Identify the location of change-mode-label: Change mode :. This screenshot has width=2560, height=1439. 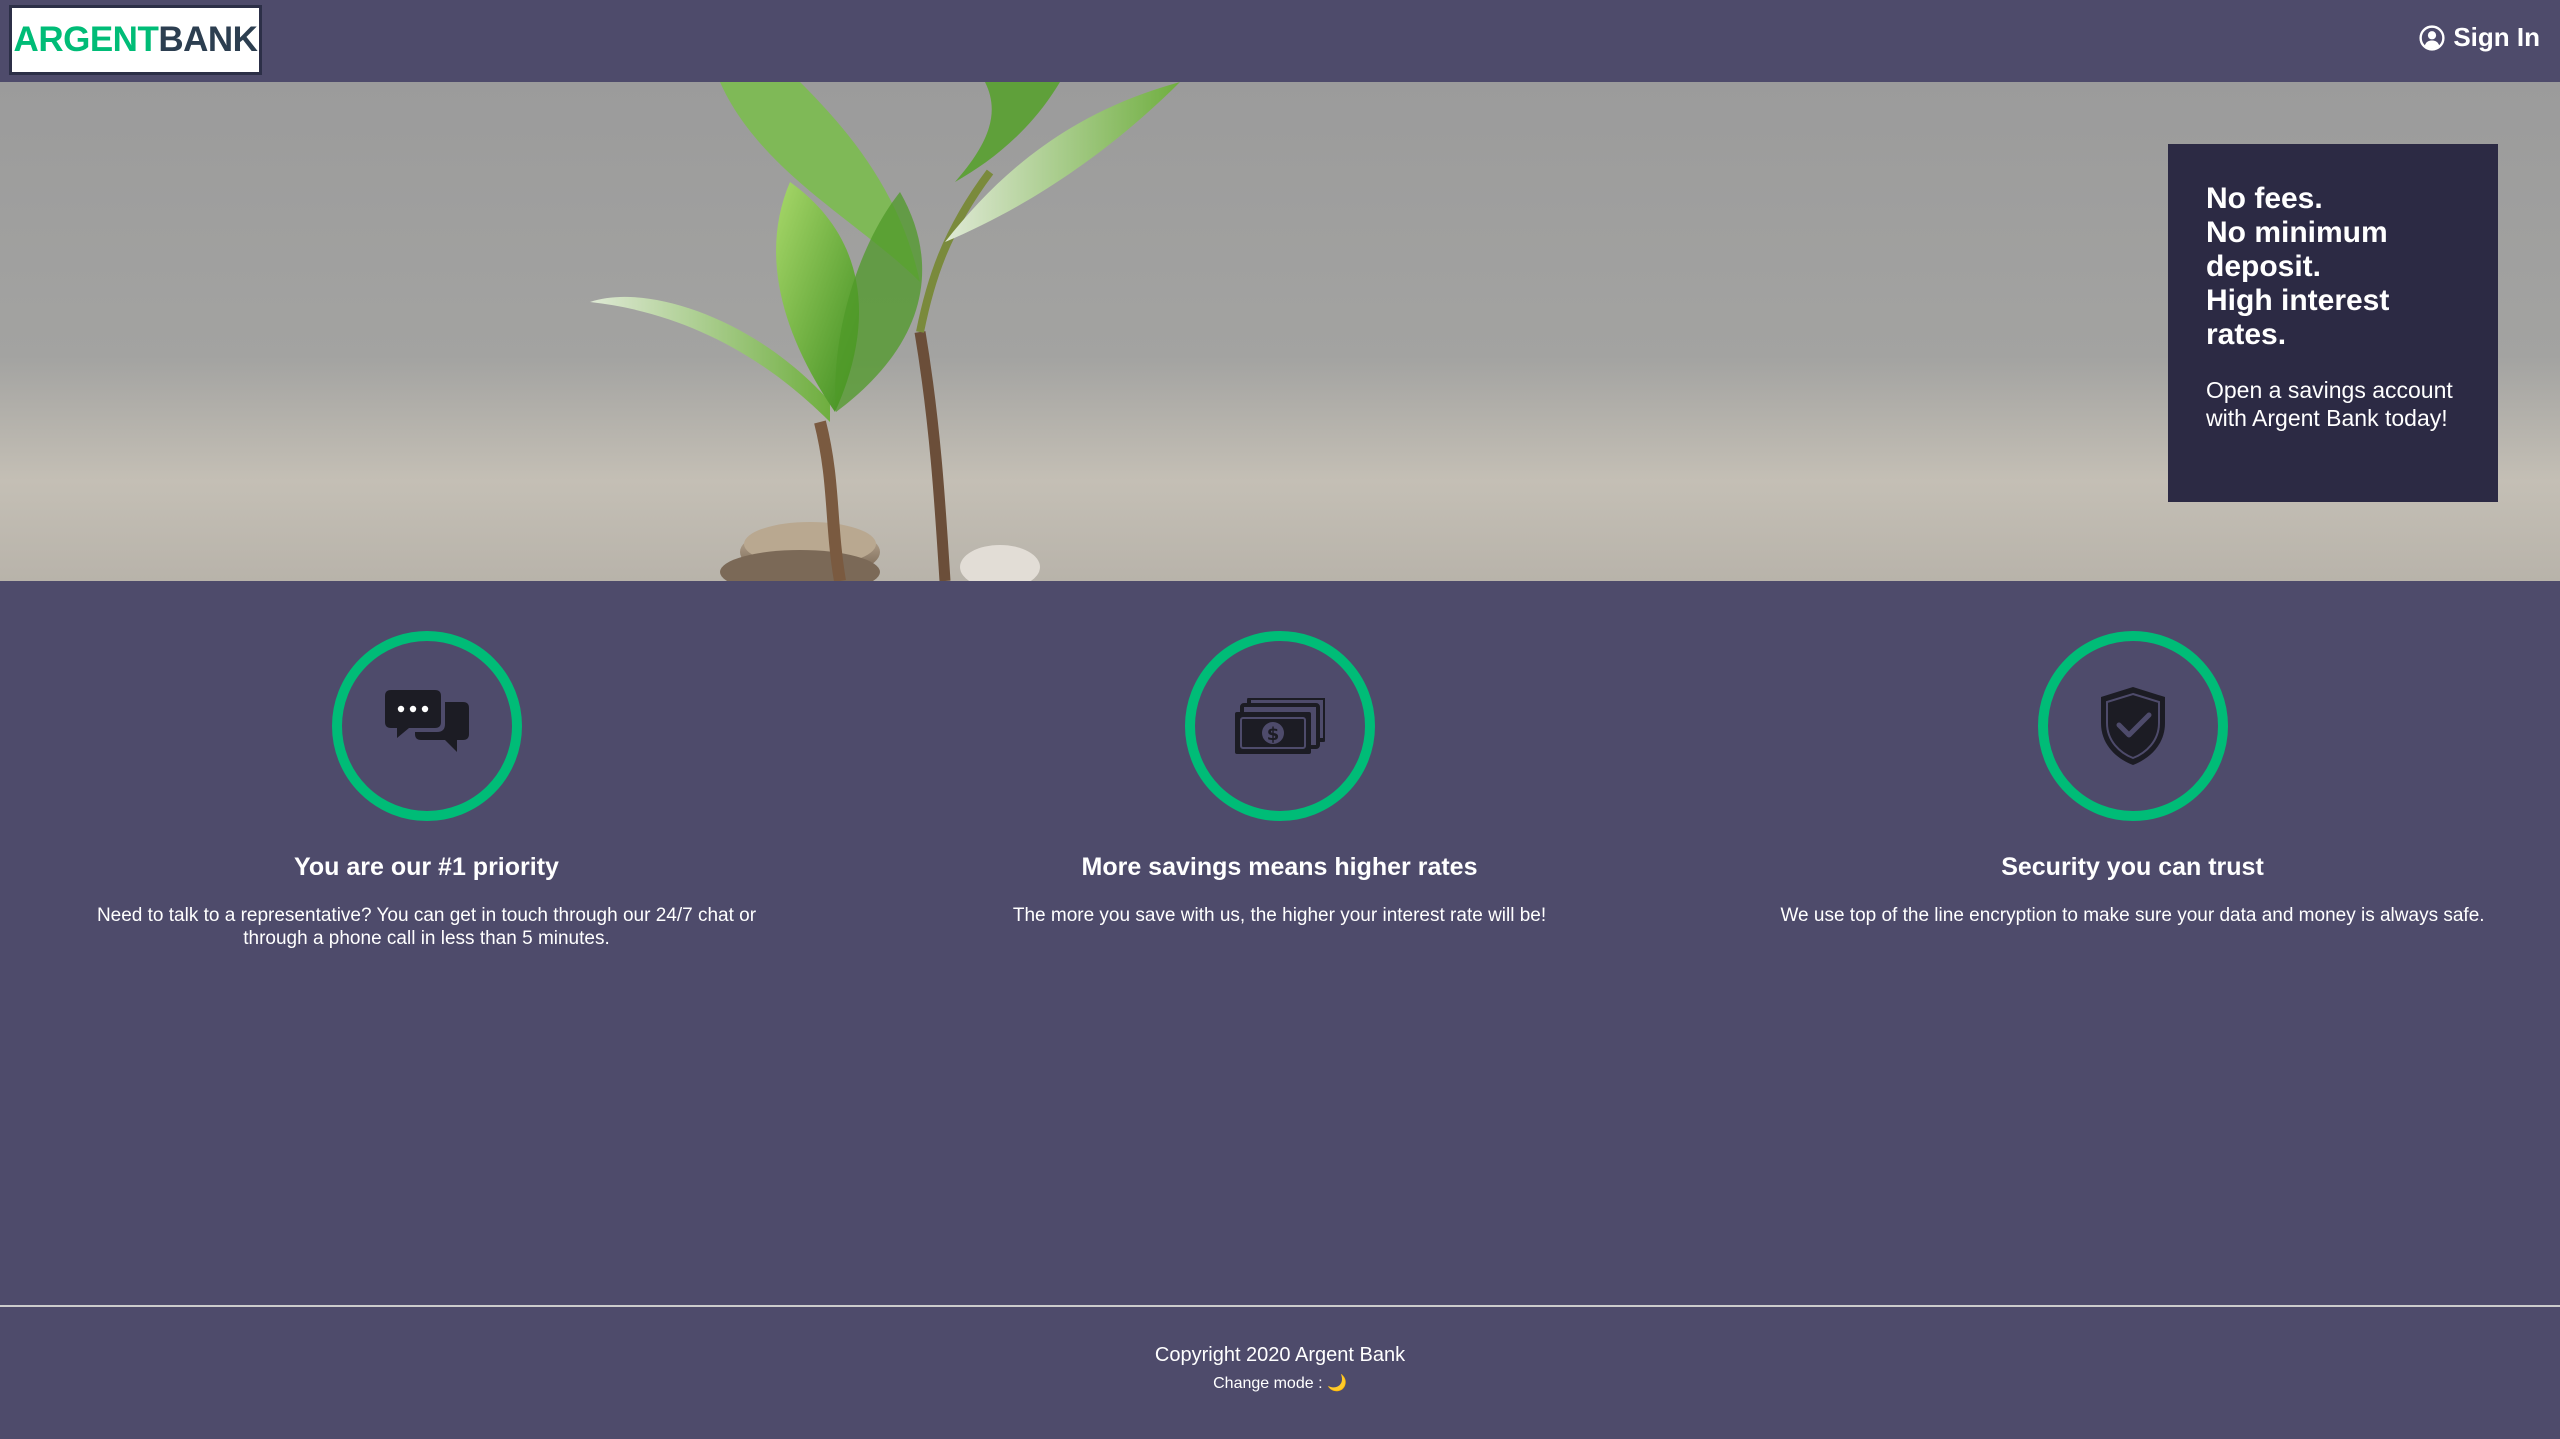
(1268, 1383).